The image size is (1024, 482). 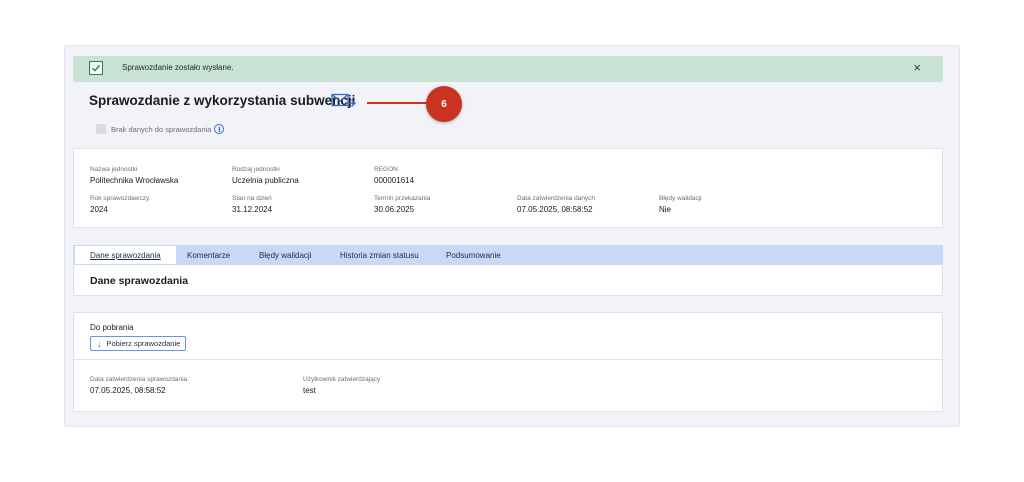 What do you see at coordinates (99, 209) in the screenshot?
I see `year-value: 2024` at bounding box center [99, 209].